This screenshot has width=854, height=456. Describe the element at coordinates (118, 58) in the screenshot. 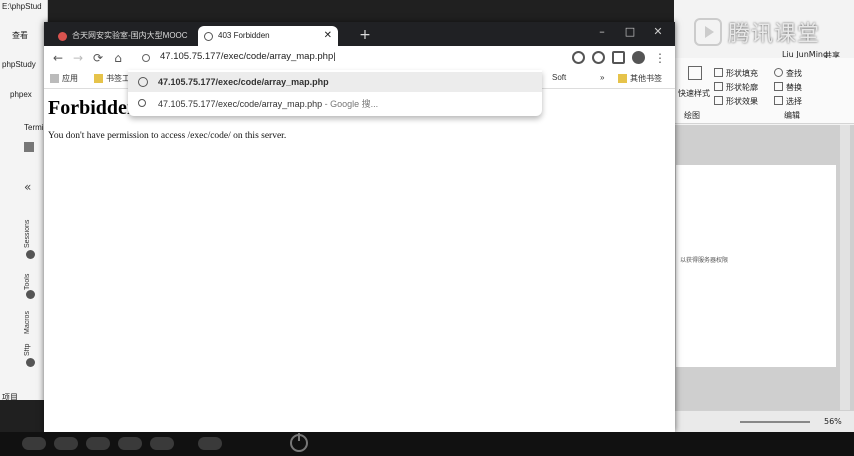

I see `home-icon: ⌂` at that location.